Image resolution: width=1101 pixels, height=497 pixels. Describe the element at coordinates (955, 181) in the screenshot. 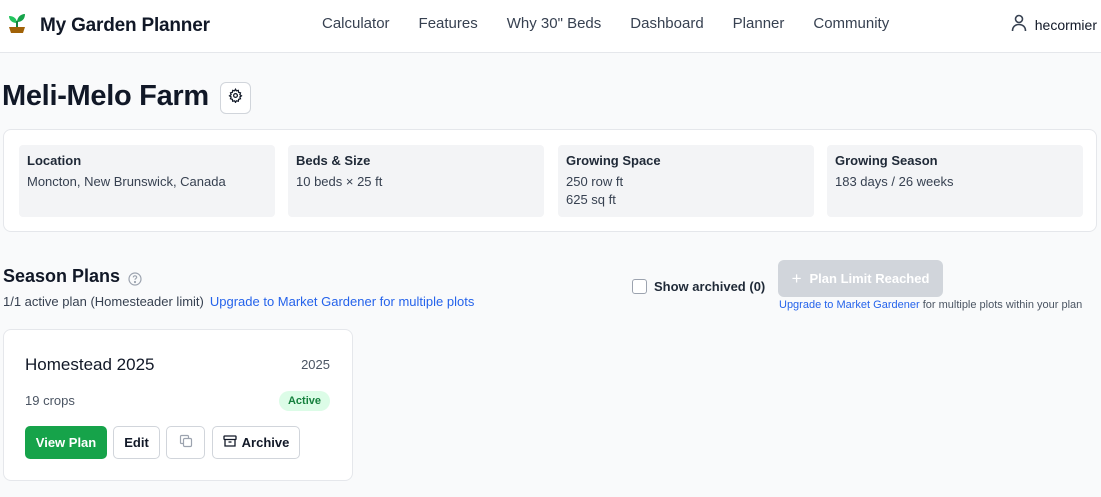

I see `info-card-growing-season: Growing Season 183 days / 26 weeks` at that location.